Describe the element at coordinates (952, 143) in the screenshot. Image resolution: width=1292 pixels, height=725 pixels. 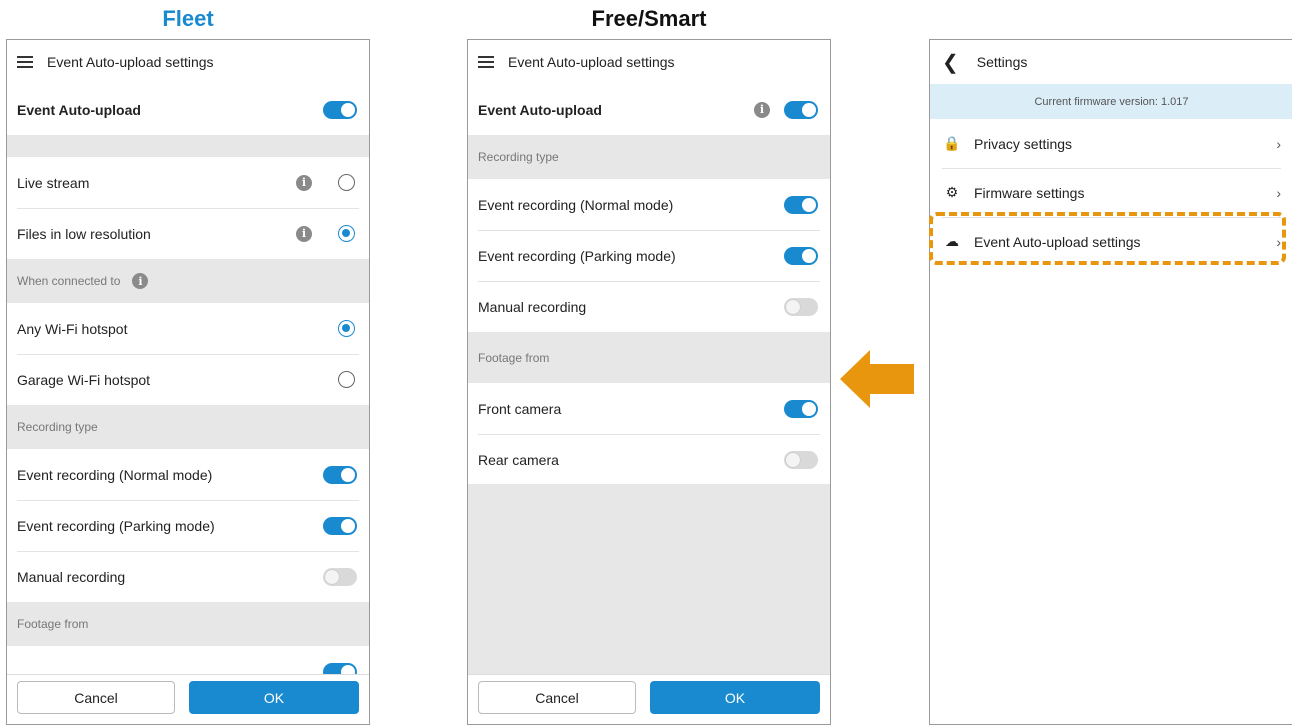
I see `lock-icon: 🔒` at that location.